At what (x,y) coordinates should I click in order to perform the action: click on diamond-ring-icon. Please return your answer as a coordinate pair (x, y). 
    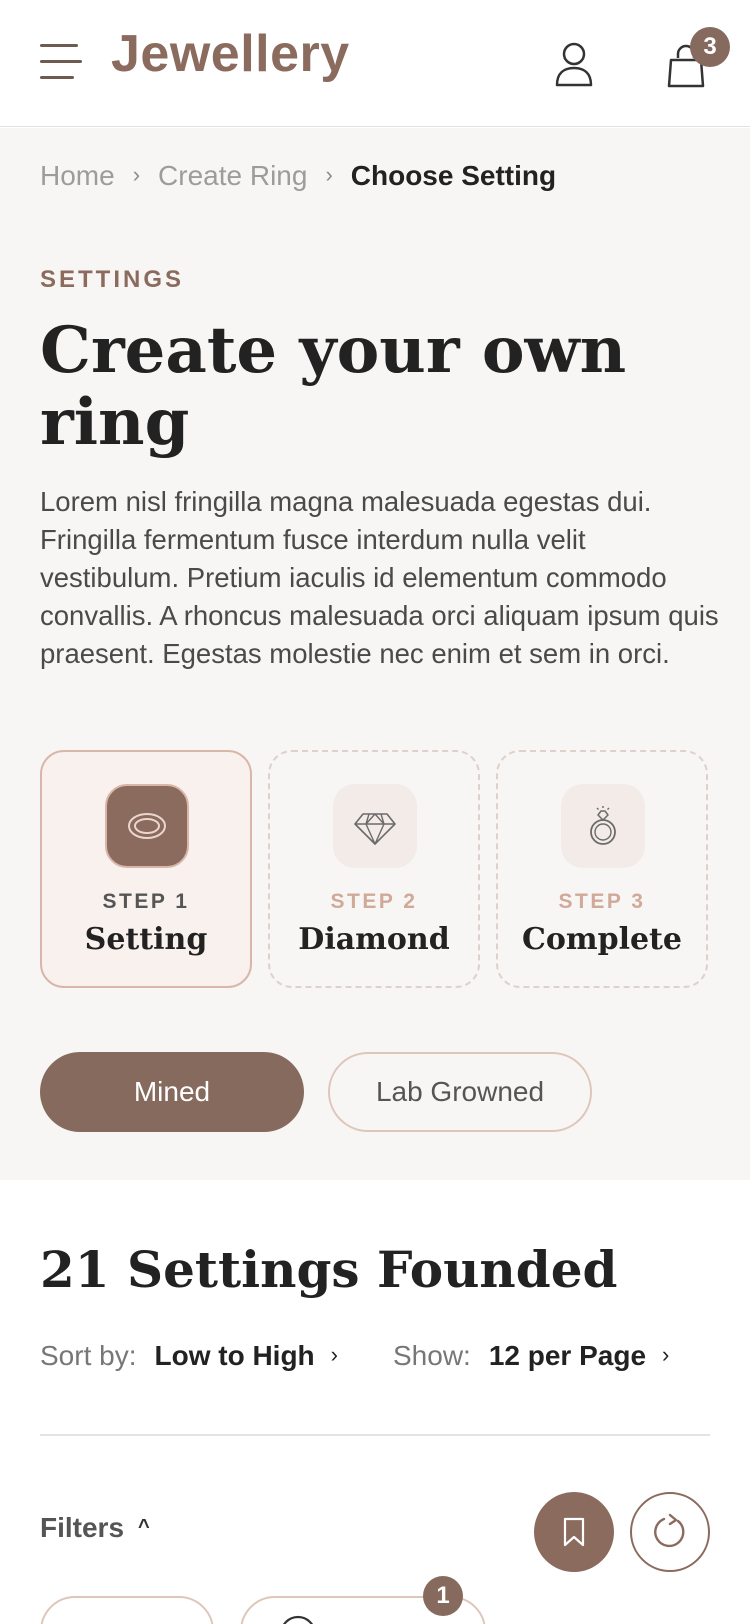
    Looking at the image, I should click on (603, 826).